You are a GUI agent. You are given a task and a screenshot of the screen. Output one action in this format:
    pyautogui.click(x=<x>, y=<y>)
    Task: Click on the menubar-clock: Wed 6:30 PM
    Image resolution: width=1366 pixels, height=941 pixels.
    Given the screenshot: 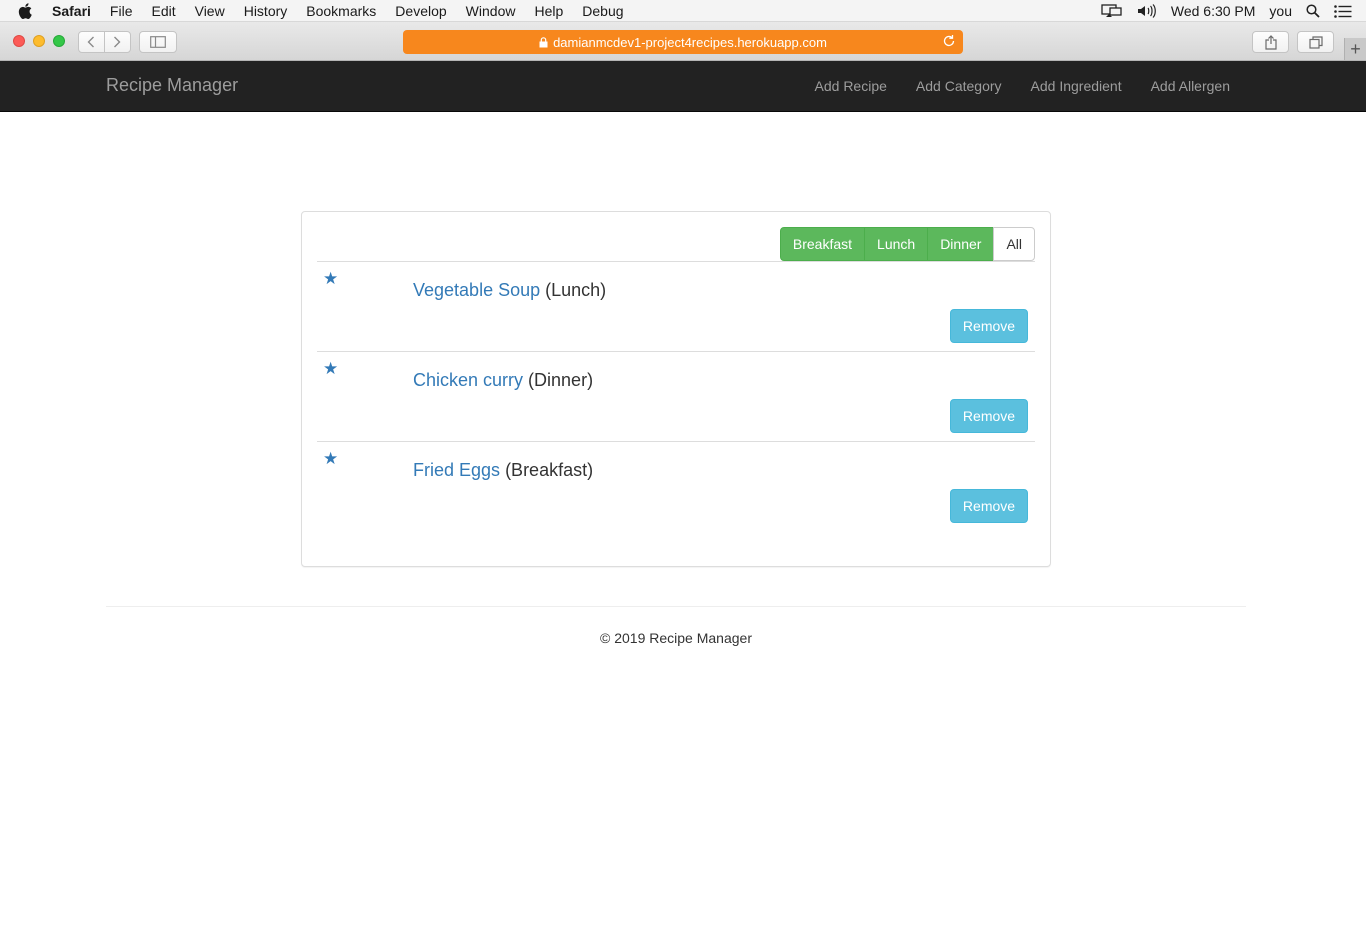 What is the action you would take?
    pyautogui.click(x=1213, y=11)
    